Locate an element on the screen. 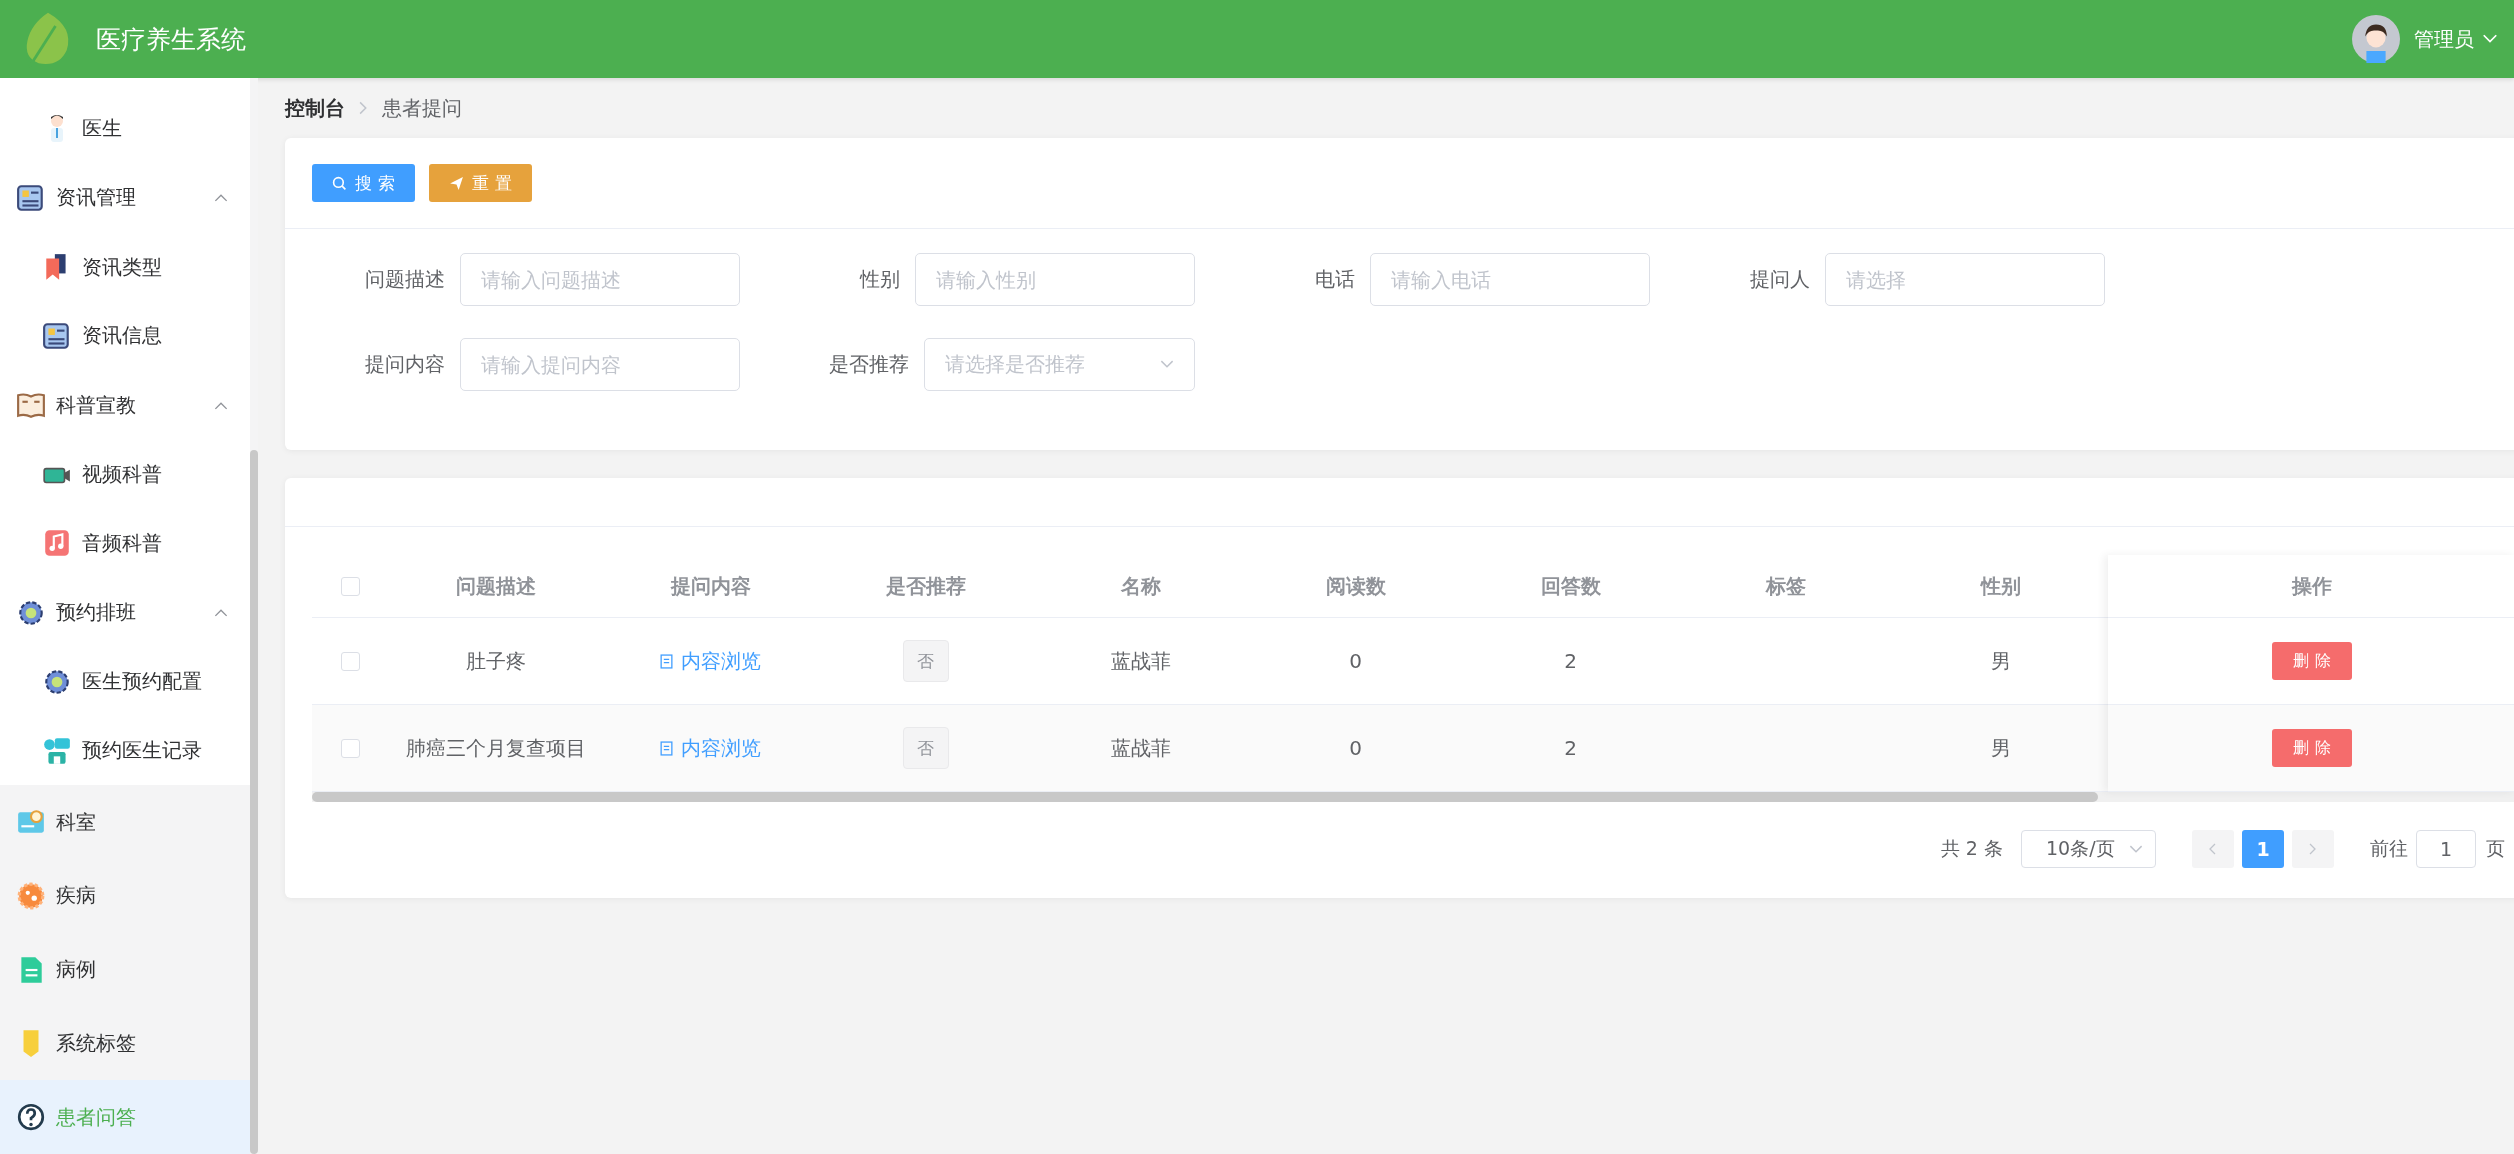  menu-item: 系统标签 is located at coordinates (125, 1043).